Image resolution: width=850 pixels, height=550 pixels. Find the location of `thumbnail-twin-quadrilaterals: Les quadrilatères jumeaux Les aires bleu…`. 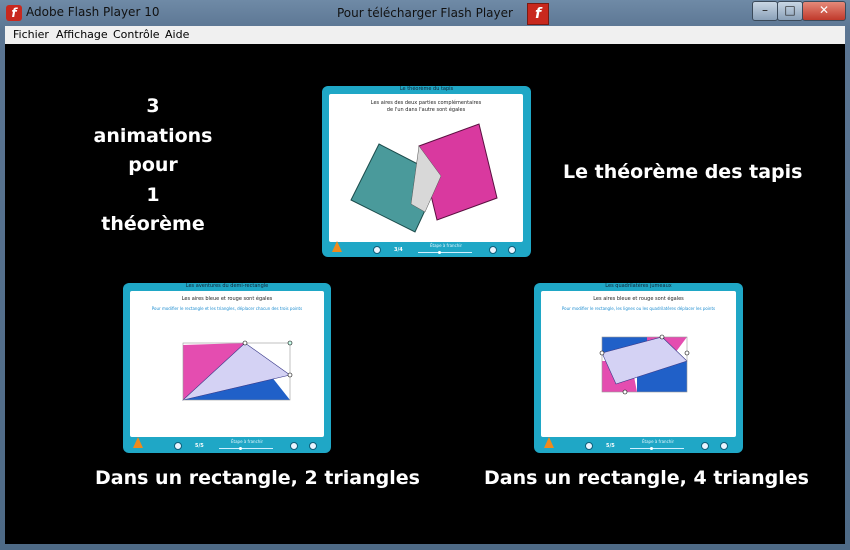

thumbnail-twin-quadrilaterals: Les quadrilatères jumeaux Les aires bleu… is located at coordinates (638, 368).